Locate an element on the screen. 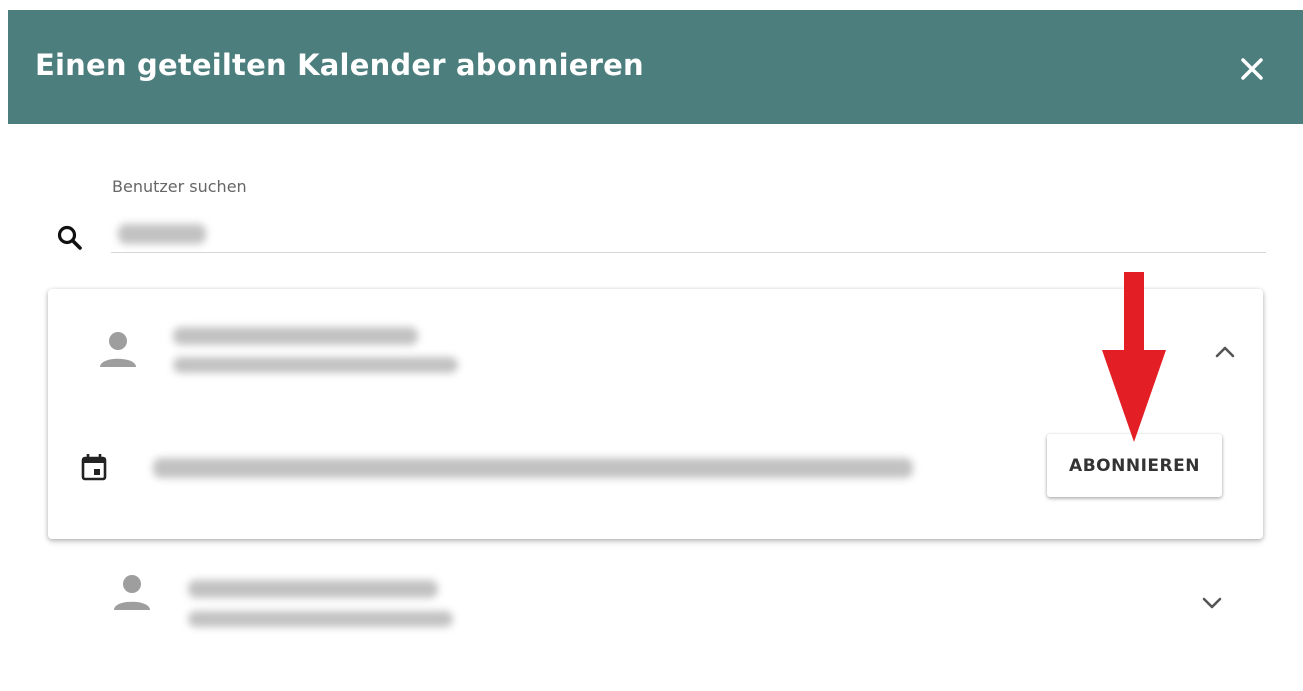 Image resolution: width=1303 pixels, height=691 pixels. search-input is located at coordinates (688, 234).